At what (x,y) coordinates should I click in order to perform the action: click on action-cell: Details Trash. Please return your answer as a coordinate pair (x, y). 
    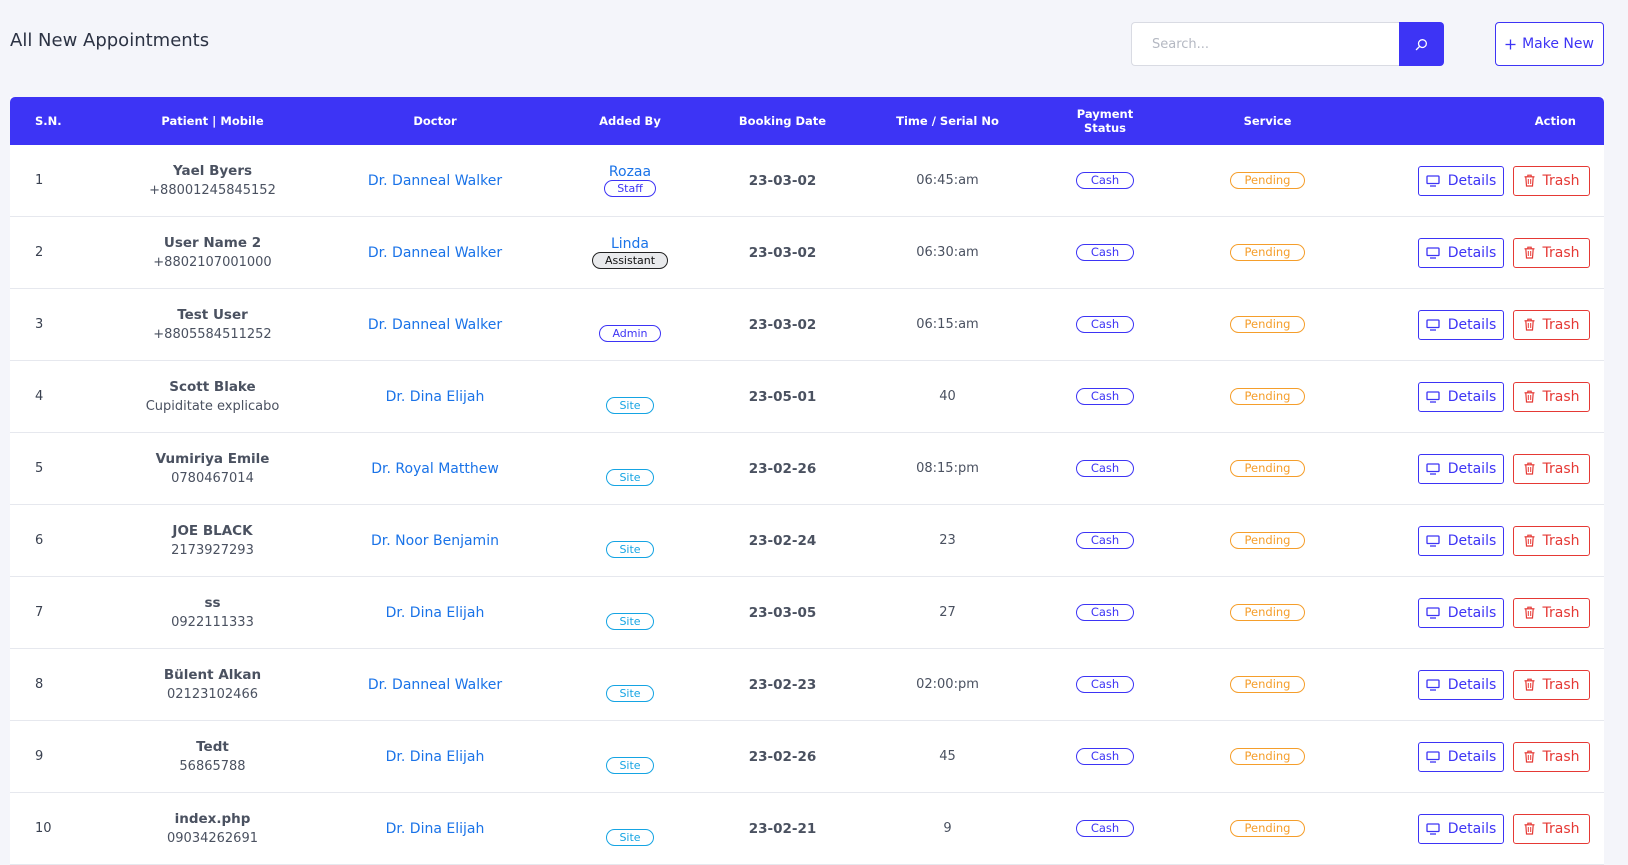
    Looking at the image, I should click on (1492, 324).